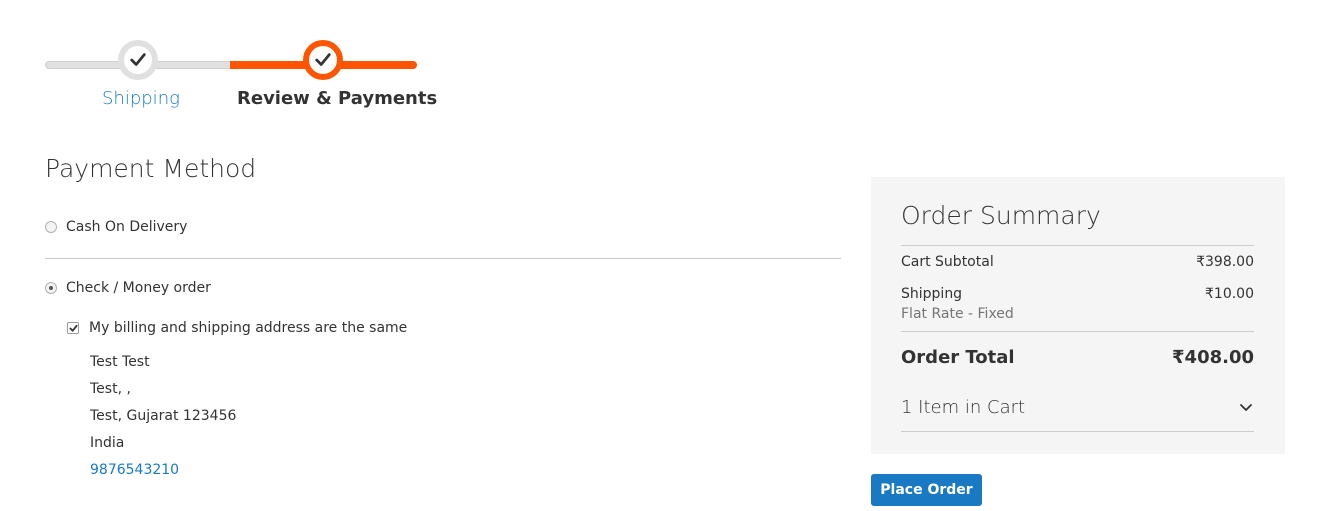 Image resolution: width=1340 pixels, height=511 pixels. I want to click on address-phone-link: 9876543210, so click(134, 470).